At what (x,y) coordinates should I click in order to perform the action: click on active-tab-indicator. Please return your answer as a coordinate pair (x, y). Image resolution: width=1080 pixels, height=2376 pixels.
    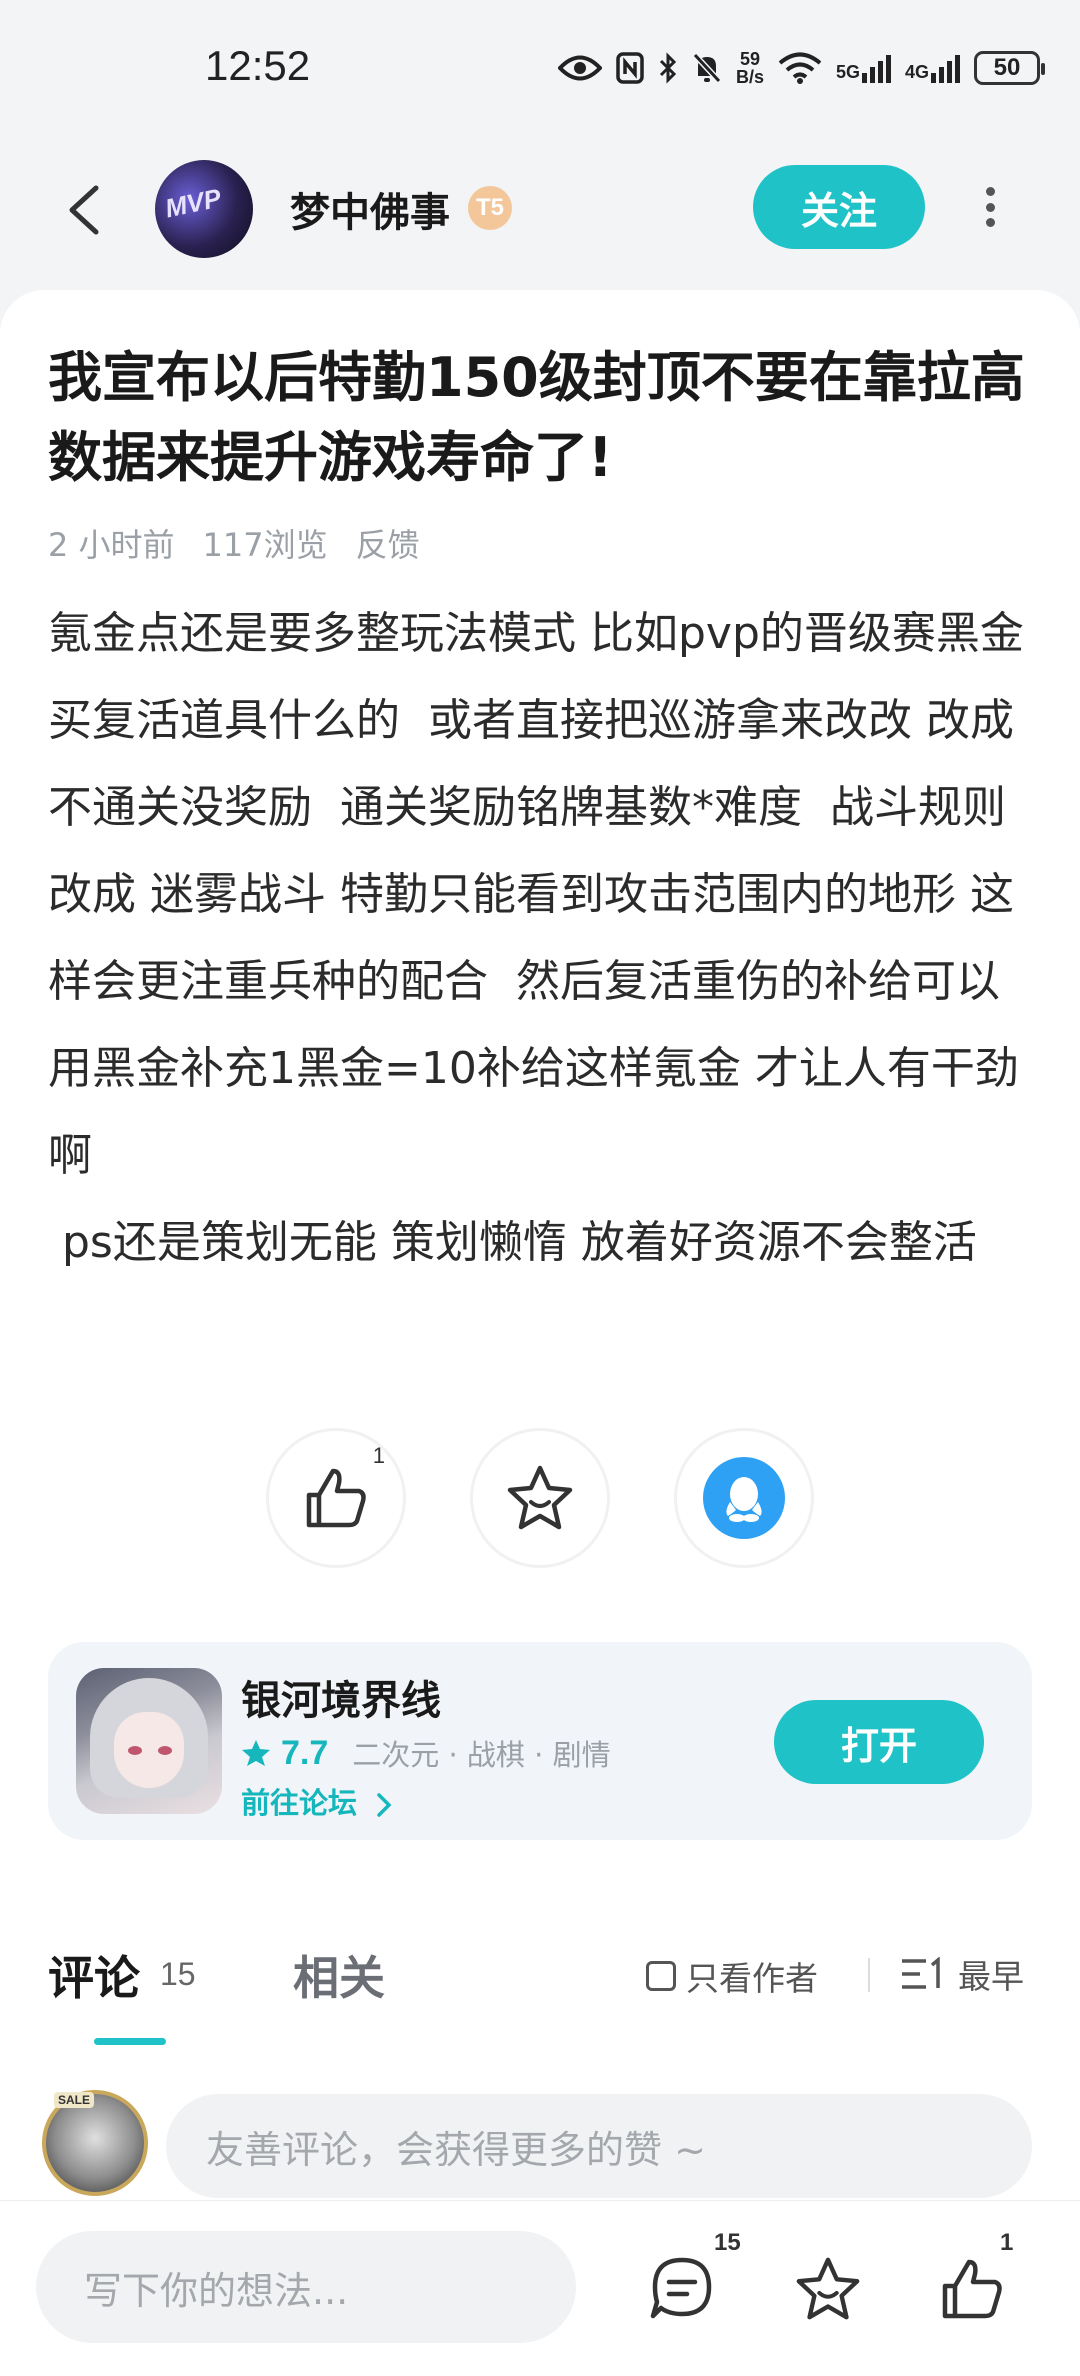
    Looking at the image, I should click on (130, 2041).